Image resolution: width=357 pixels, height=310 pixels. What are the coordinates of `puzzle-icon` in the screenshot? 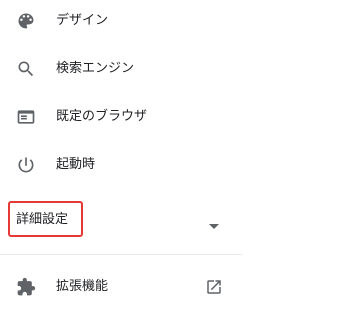 It's located at (26, 287).